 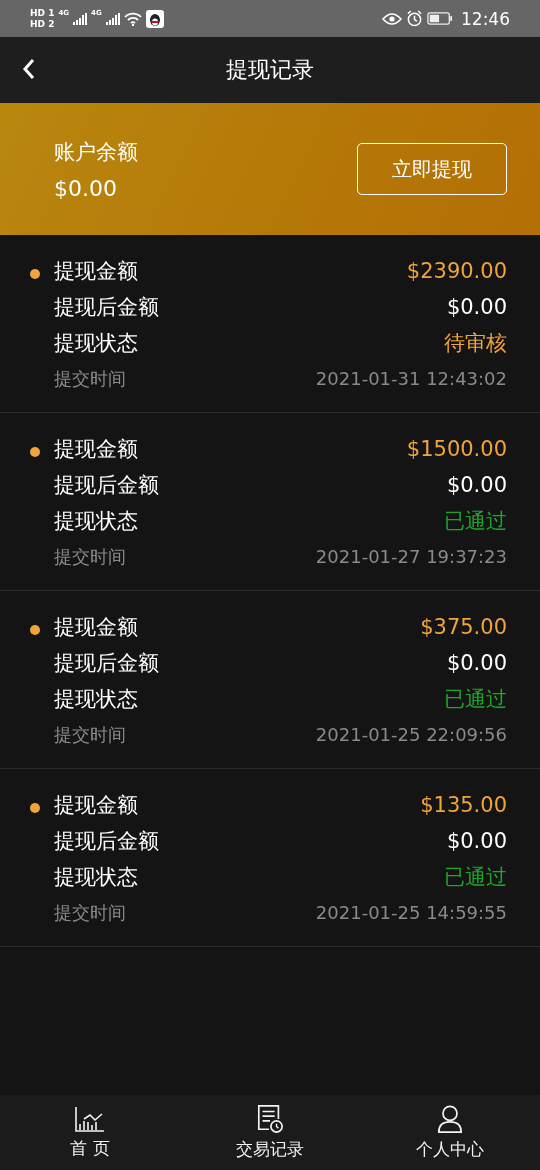 I want to click on amount-value: $135.00, so click(x=463, y=804).